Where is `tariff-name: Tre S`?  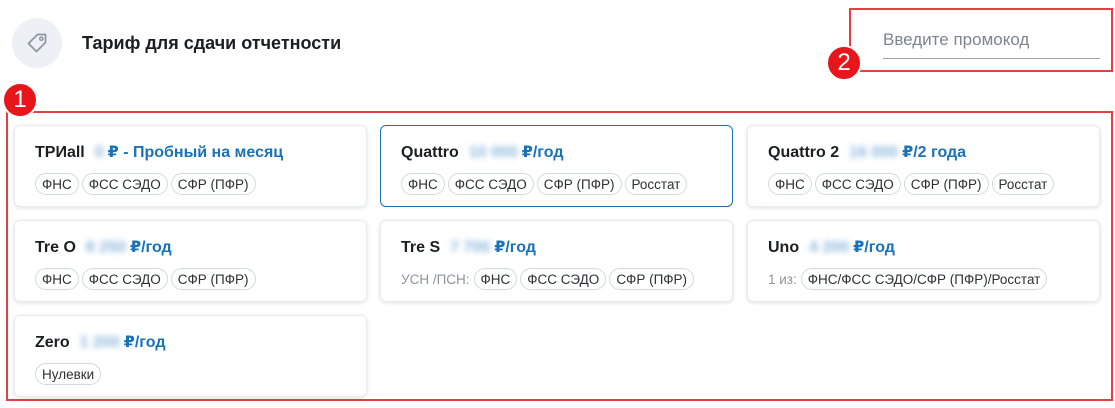 tariff-name: Tre S is located at coordinates (421, 247).